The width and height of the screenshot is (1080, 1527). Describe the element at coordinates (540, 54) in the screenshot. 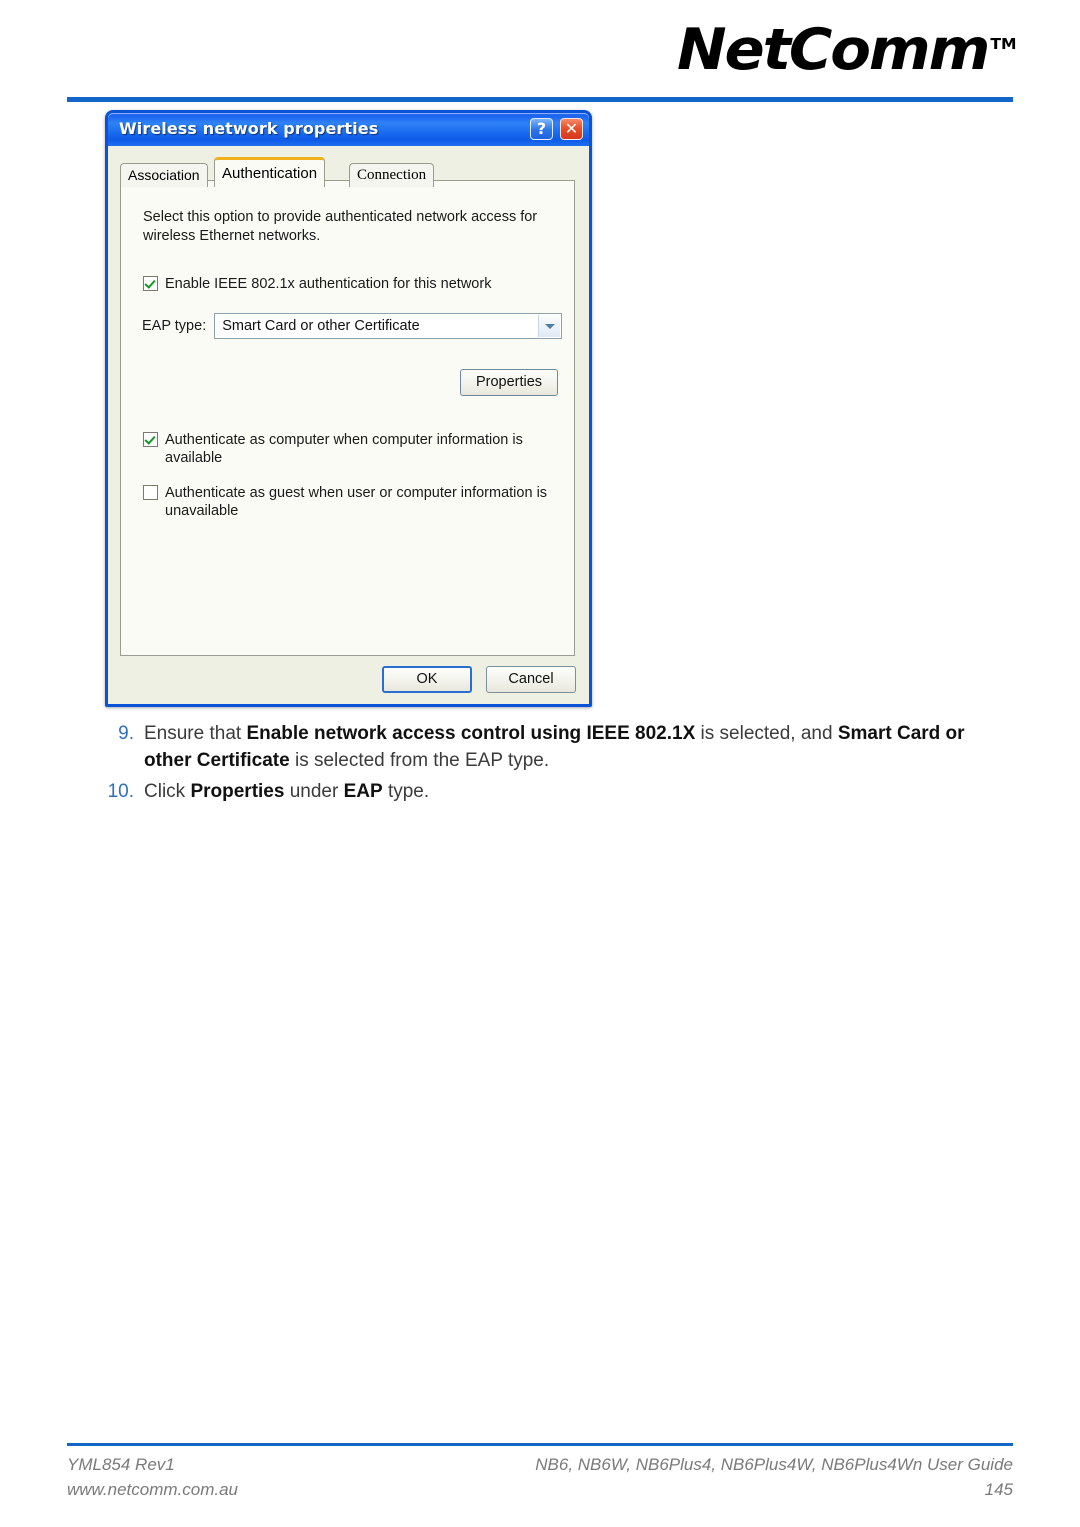

I see `page-header: NetComm TM` at that location.